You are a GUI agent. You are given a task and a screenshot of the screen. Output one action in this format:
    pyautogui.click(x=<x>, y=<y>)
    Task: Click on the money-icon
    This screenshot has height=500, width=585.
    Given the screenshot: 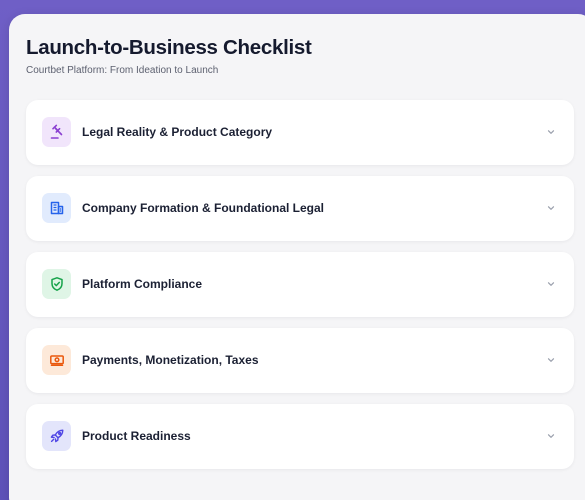 What is the action you would take?
    pyautogui.click(x=56, y=360)
    